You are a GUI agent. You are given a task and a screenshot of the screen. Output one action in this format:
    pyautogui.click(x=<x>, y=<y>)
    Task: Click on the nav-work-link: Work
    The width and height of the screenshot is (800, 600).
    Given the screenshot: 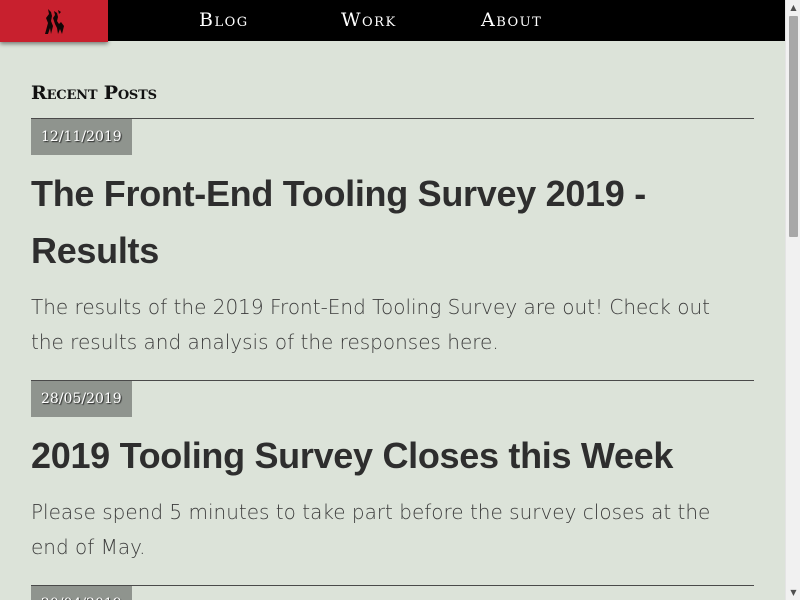 What is the action you would take?
    pyautogui.click(x=369, y=20)
    